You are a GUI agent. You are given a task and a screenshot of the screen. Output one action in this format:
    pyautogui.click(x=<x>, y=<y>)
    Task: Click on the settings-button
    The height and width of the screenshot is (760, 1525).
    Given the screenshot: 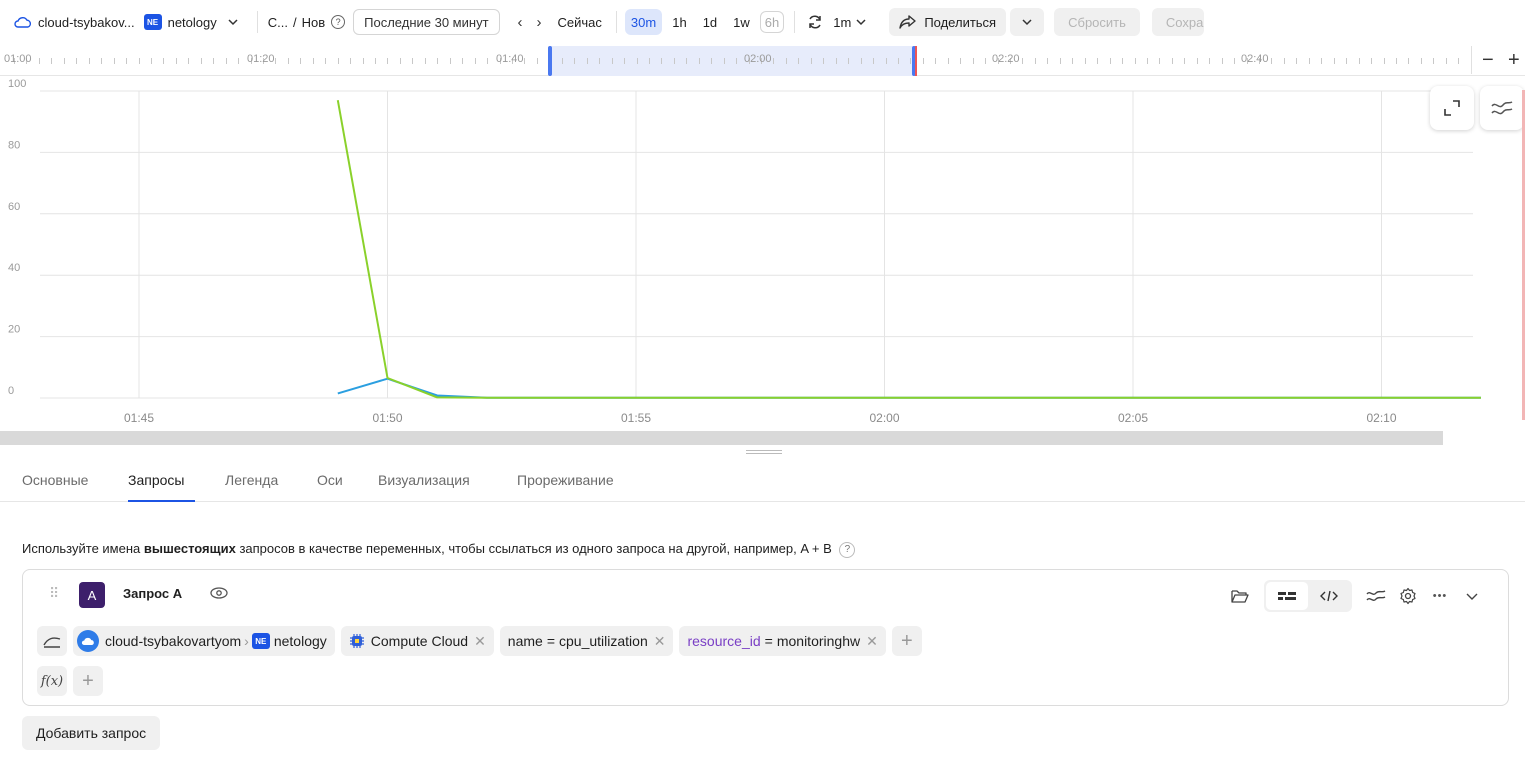 What is the action you would take?
    pyautogui.click(x=1408, y=596)
    